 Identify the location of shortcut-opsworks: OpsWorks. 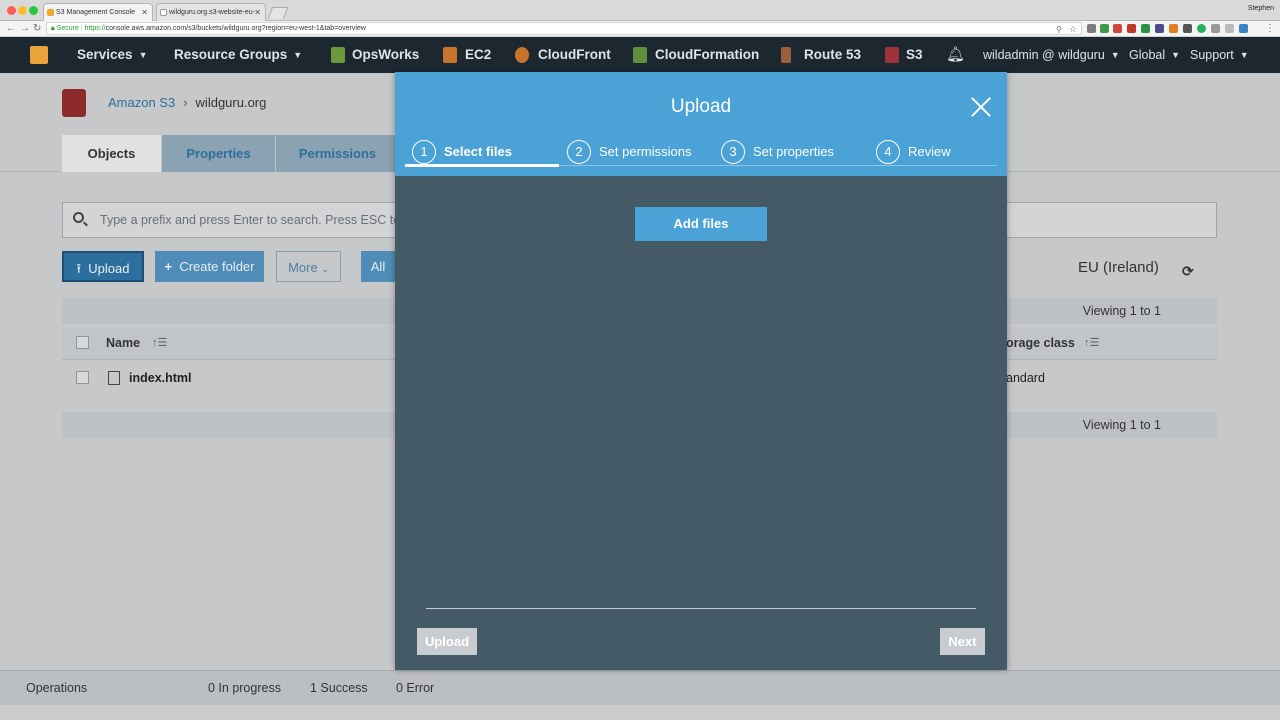
(385, 55).